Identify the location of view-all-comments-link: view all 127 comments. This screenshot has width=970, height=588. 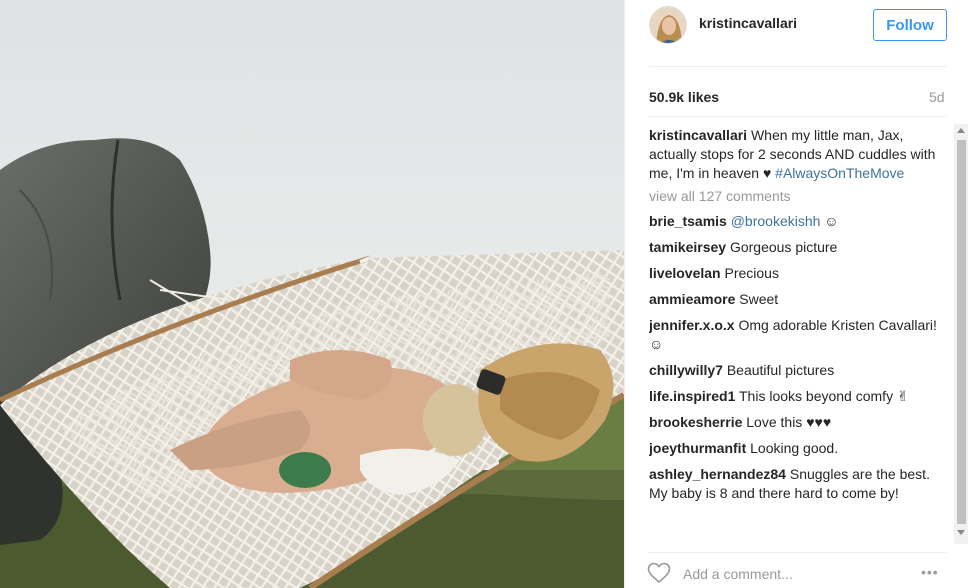
(799, 196).